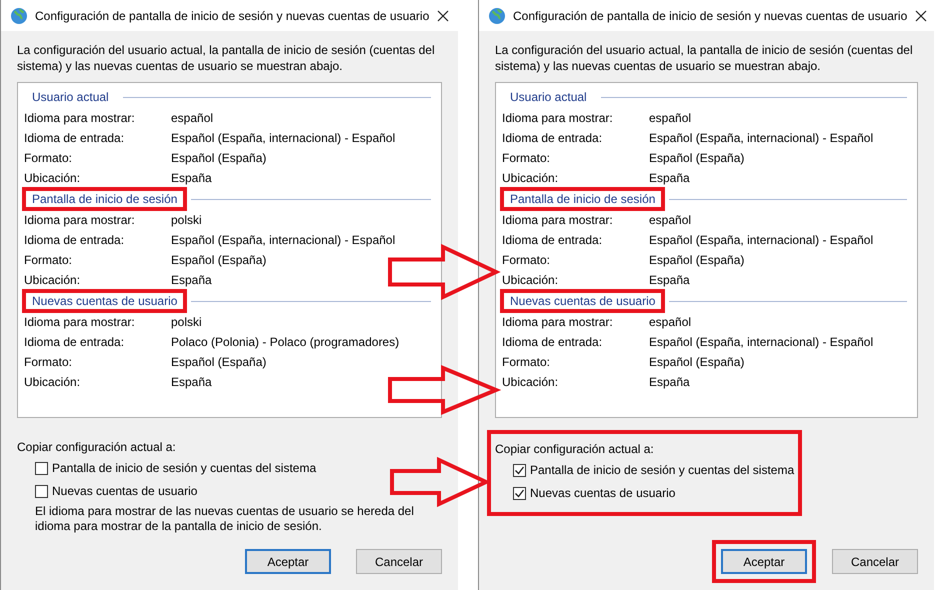 This screenshot has width=938, height=590. What do you see at coordinates (285, 342) in the screenshot?
I see `setting-value: Polaco (Polonia) - Polaco (programadores)` at bounding box center [285, 342].